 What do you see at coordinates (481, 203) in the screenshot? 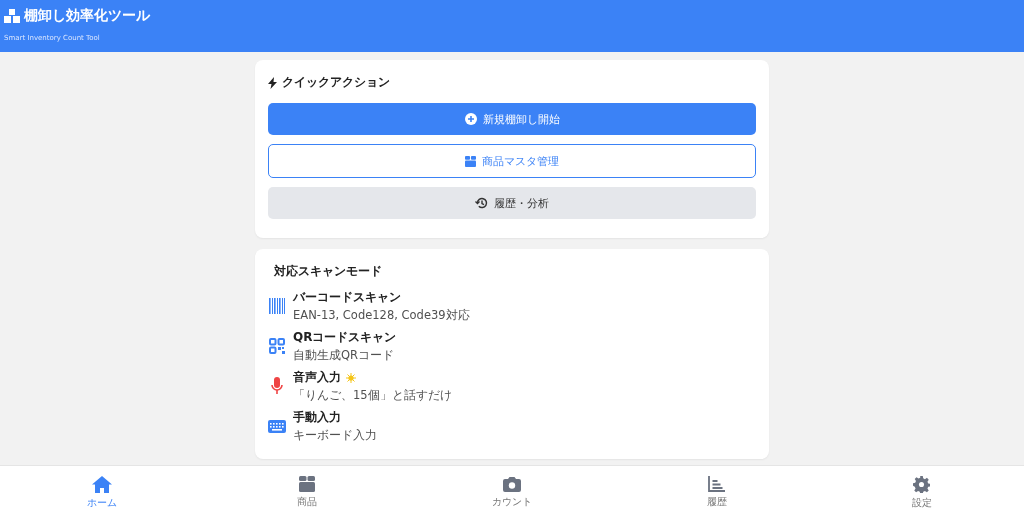
I see `history-icon` at bounding box center [481, 203].